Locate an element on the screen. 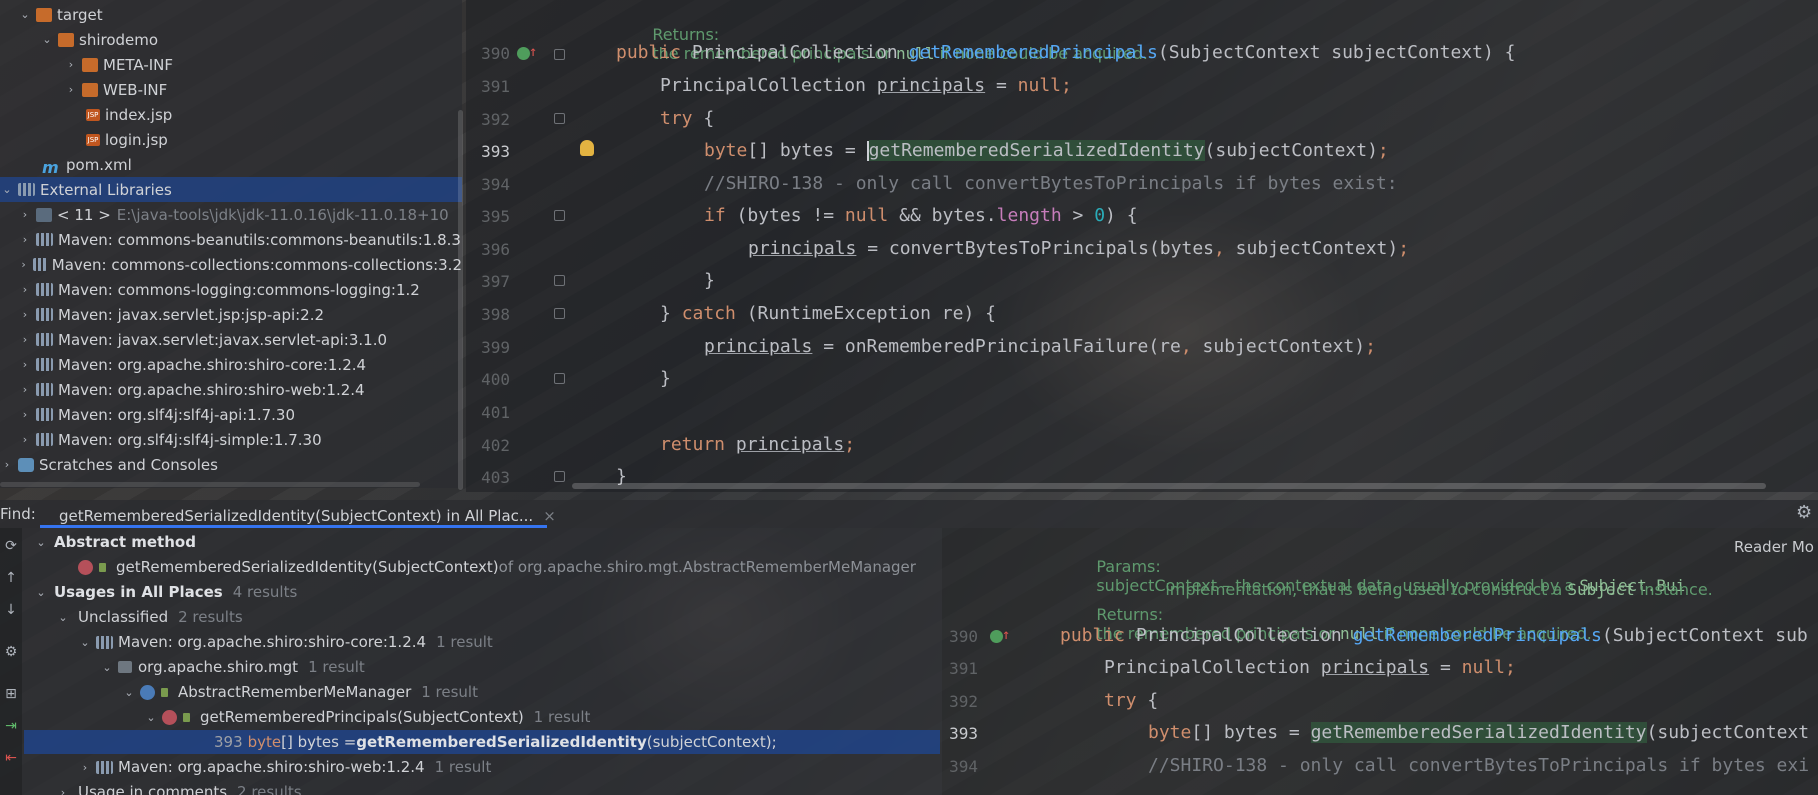 The width and height of the screenshot is (1818, 795). editor-hscrollbar is located at coordinates (1169, 486).